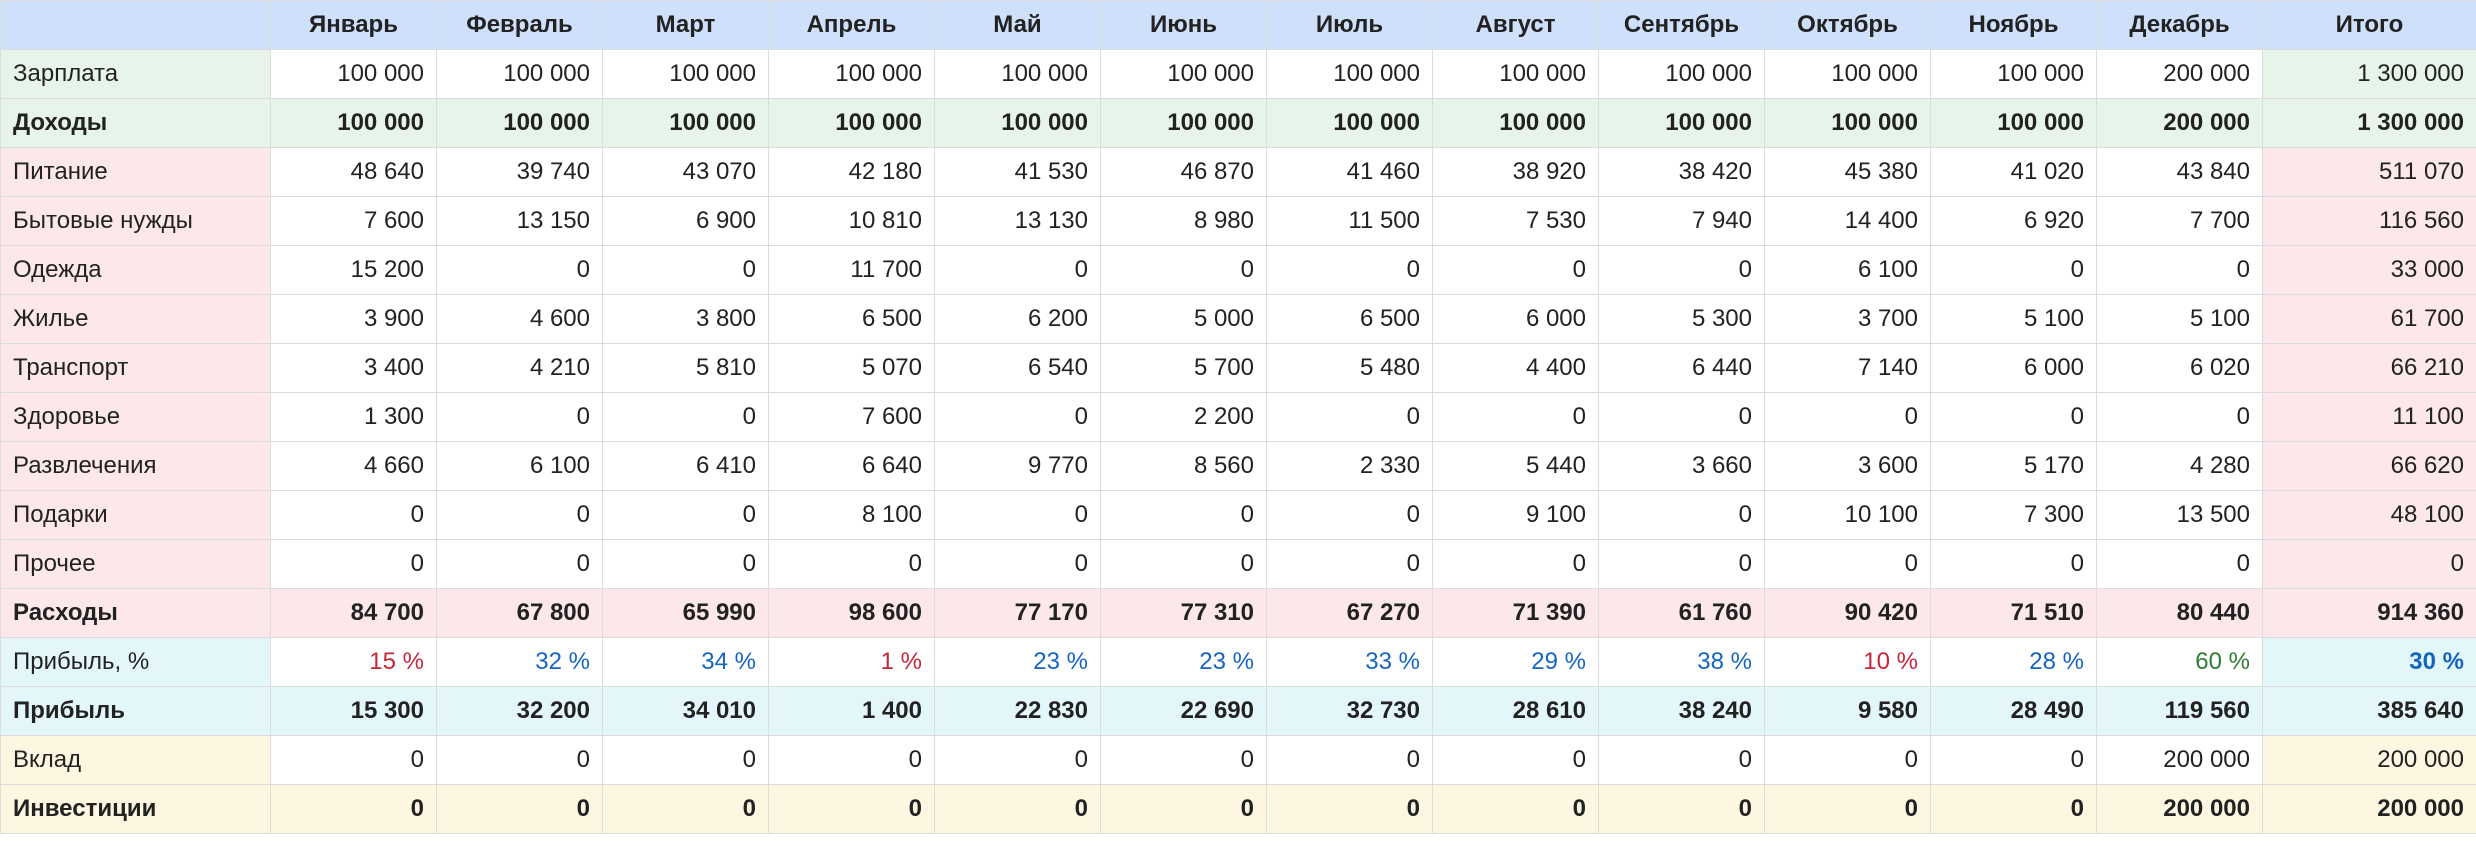 This screenshot has height=846, width=2476. Describe the element at coordinates (1681, 662) in the screenshot. I see `value-cell: 38 %` at that location.